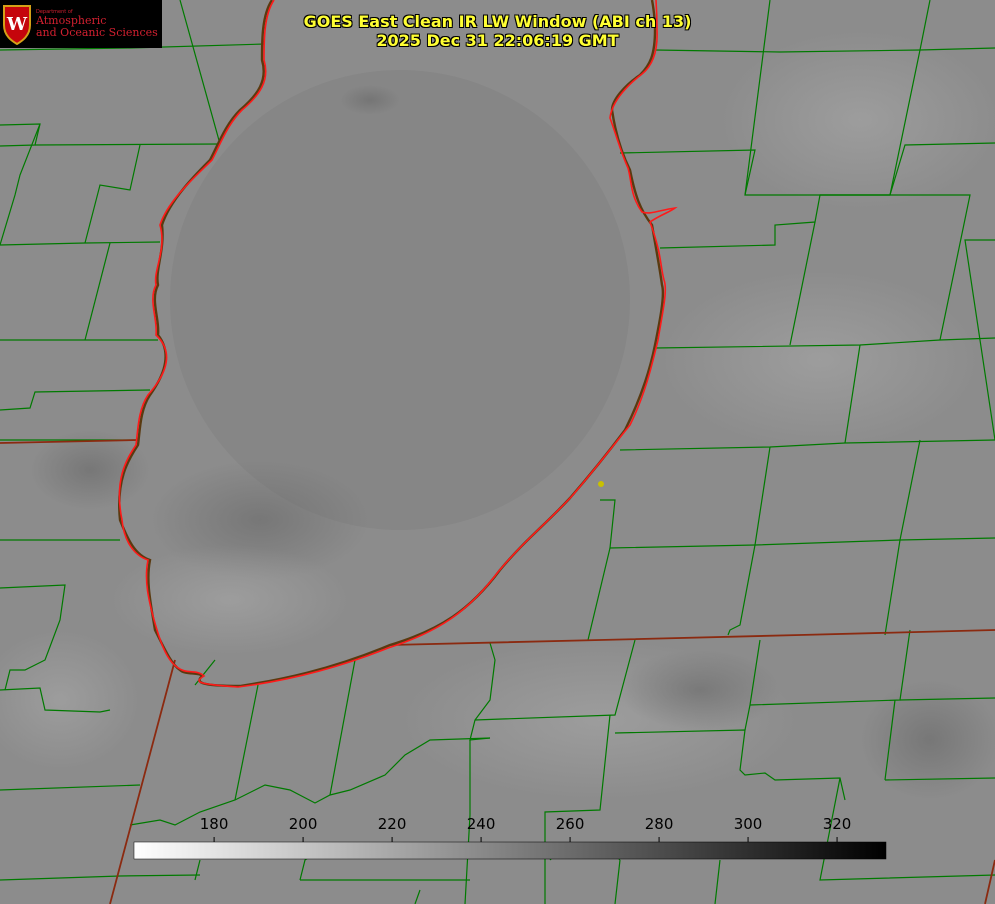 The height and width of the screenshot is (904, 995). Describe the element at coordinates (481, 824) in the screenshot. I see `colorbar-tick-label: 240` at that location.